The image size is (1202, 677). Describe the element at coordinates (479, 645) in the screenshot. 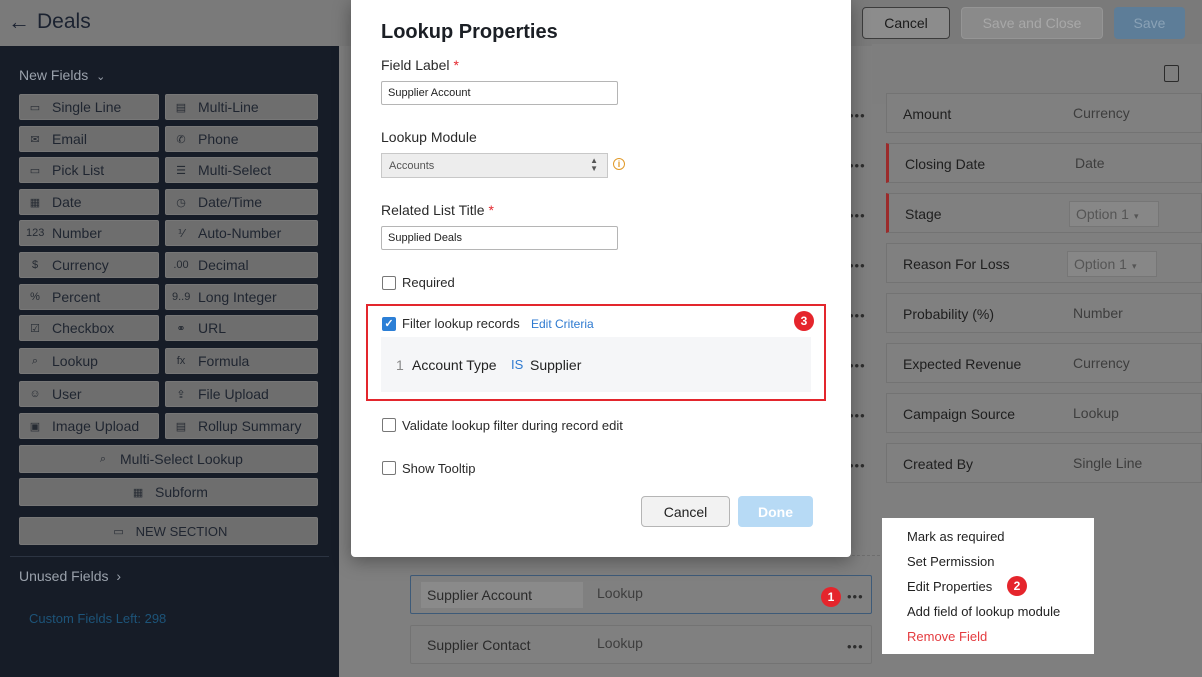

I see `field-label: Supplier Contact` at that location.